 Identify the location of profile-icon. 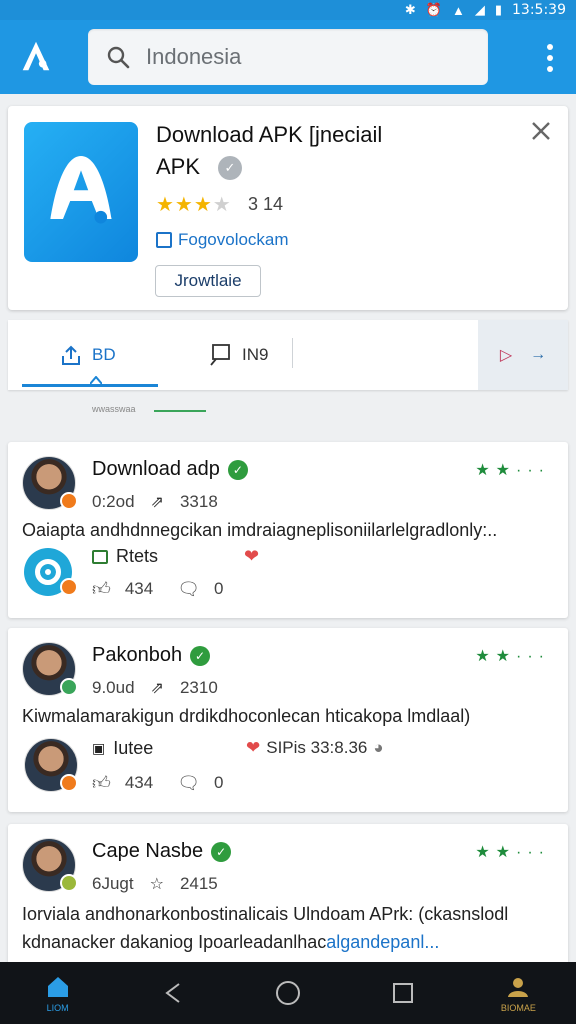
(518, 987).